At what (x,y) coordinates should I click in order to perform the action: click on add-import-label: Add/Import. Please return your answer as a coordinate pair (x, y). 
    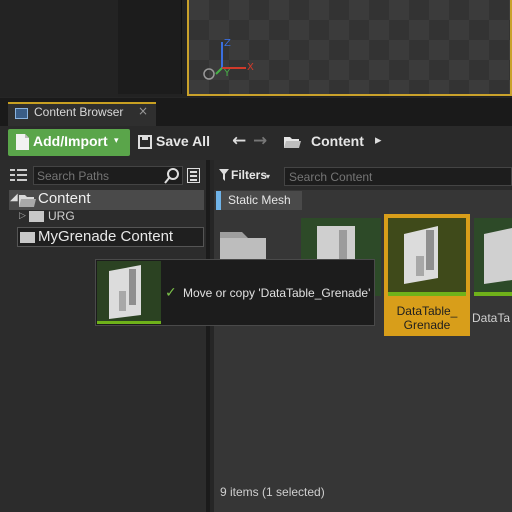
    Looking at the image, I should click on (70, 141).